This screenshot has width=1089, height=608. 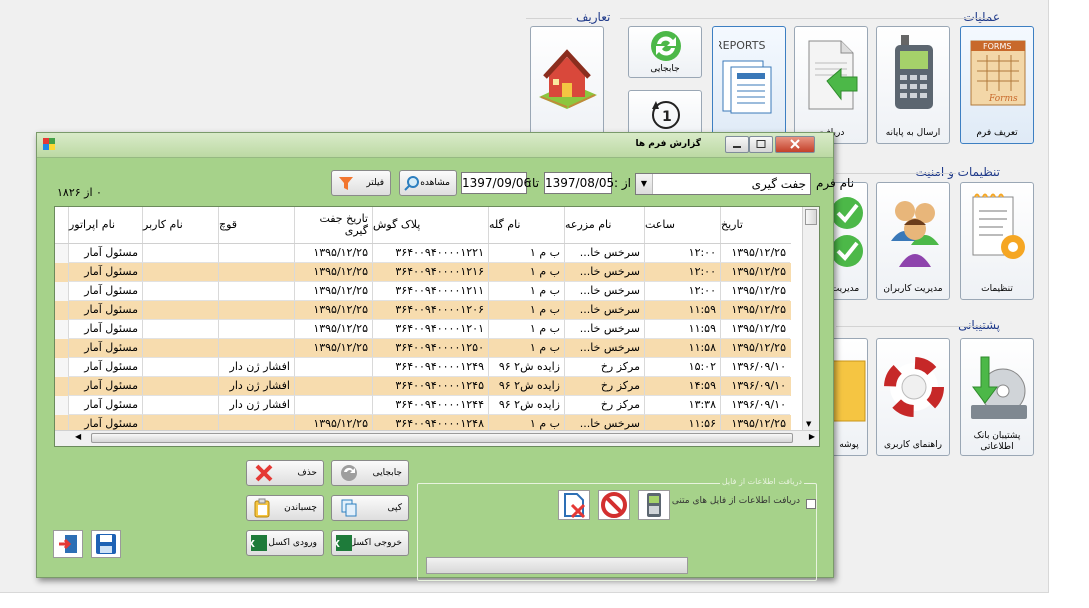 What do you see at coordinates (668, 144) in the screenshot?
I see `window-title: گزارش فرم ها` at bounding box center [668, 144].